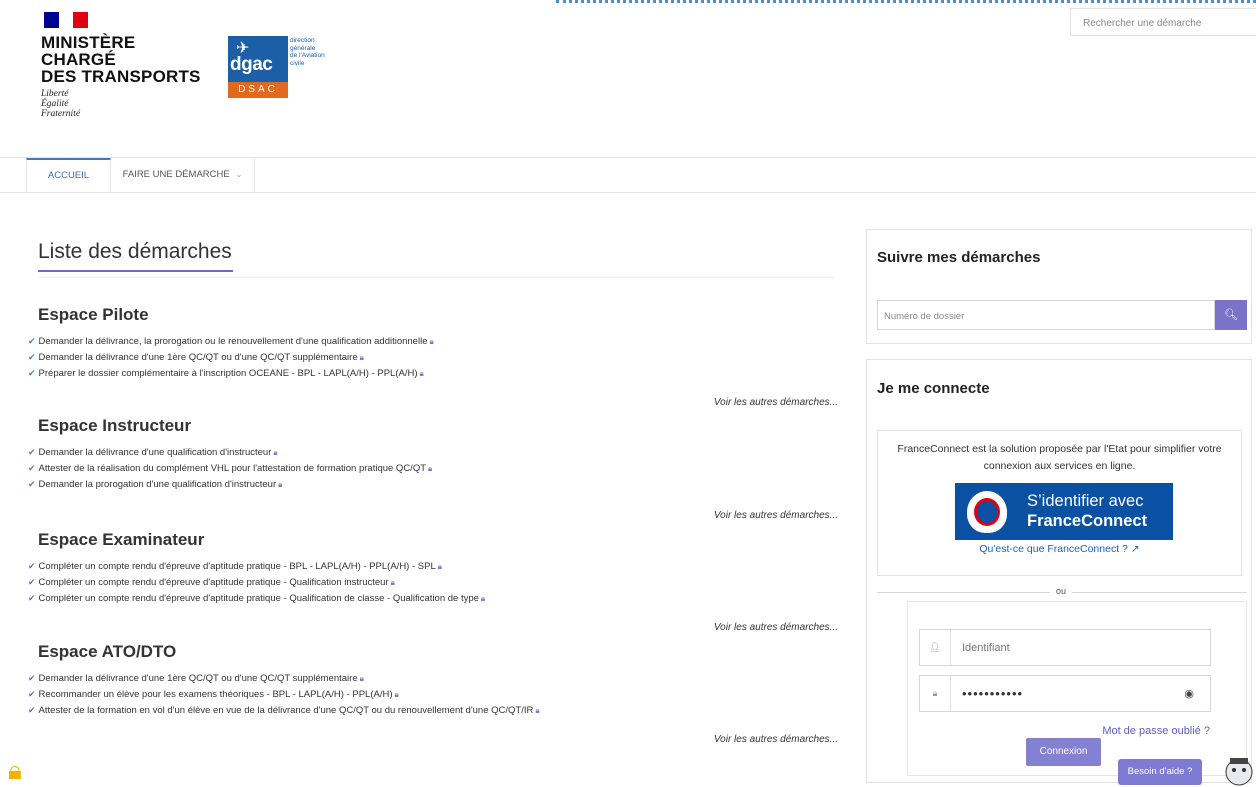 This screenshot has height=787, width=1256. What do you see at coordinates (1065, 693) in the screenshot?
I see `password-field: 🔒︎ ••••••••••• ◉` at bounding box center [1065, 693].